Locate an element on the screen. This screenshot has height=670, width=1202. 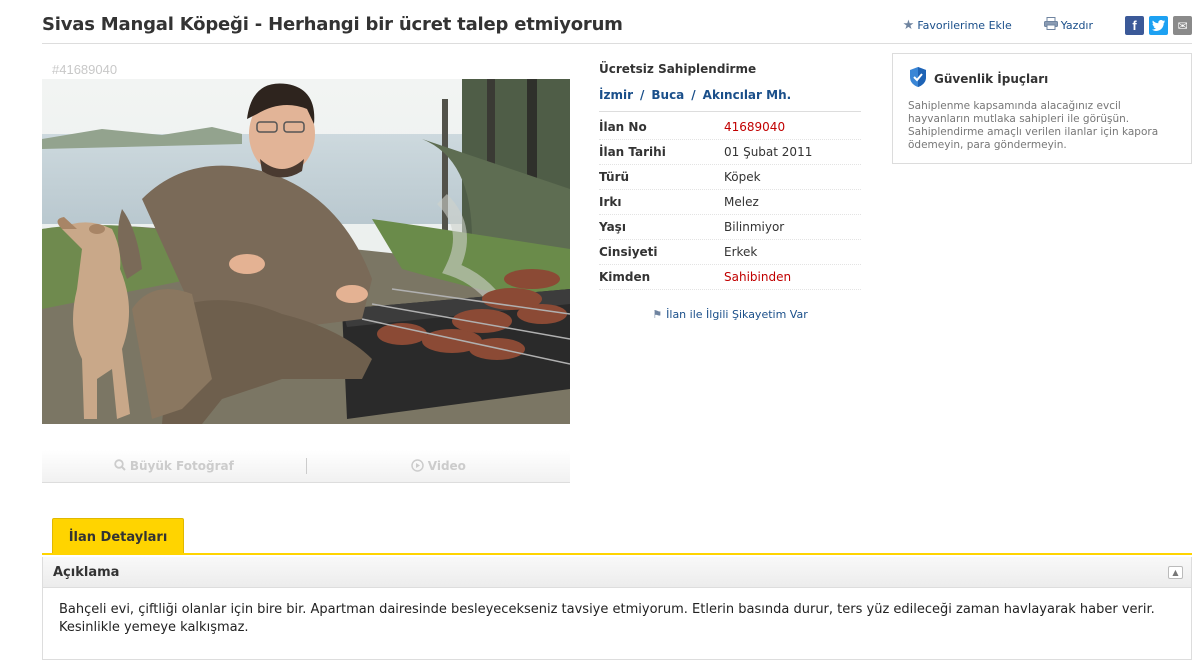
video-button: Video is located at coordinates (439, 466).